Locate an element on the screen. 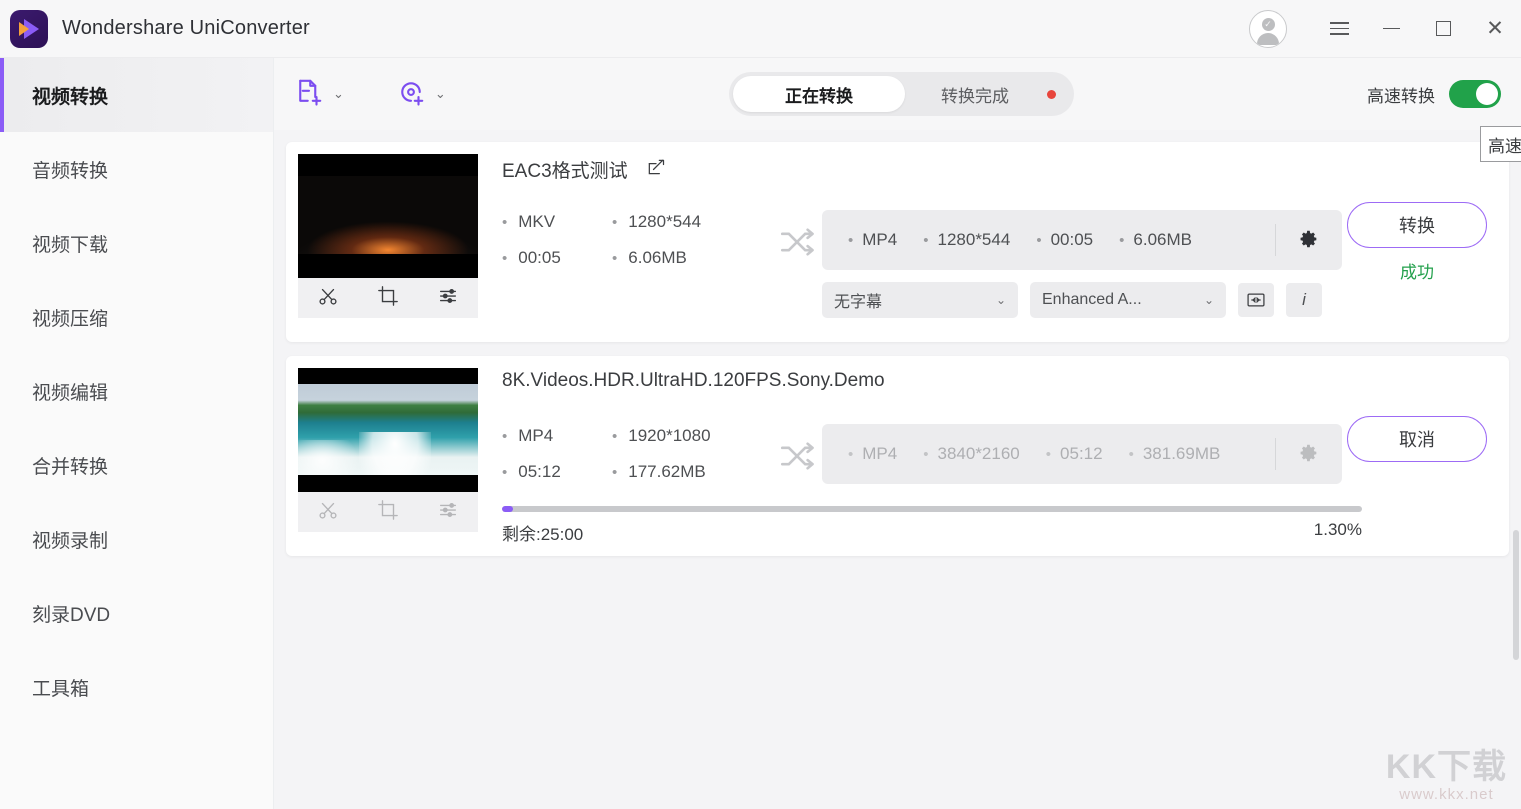 The height and width of the screenshot is (809, 1521). output-resolution: 1280*544 is located at coordinates (967, 240).